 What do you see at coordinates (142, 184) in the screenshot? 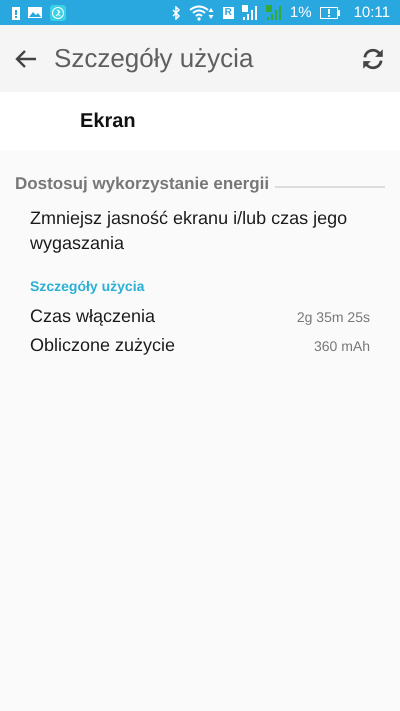
I see `section-title: Dostosuj wykorzystanie energii` at bounding box center [142, 184].